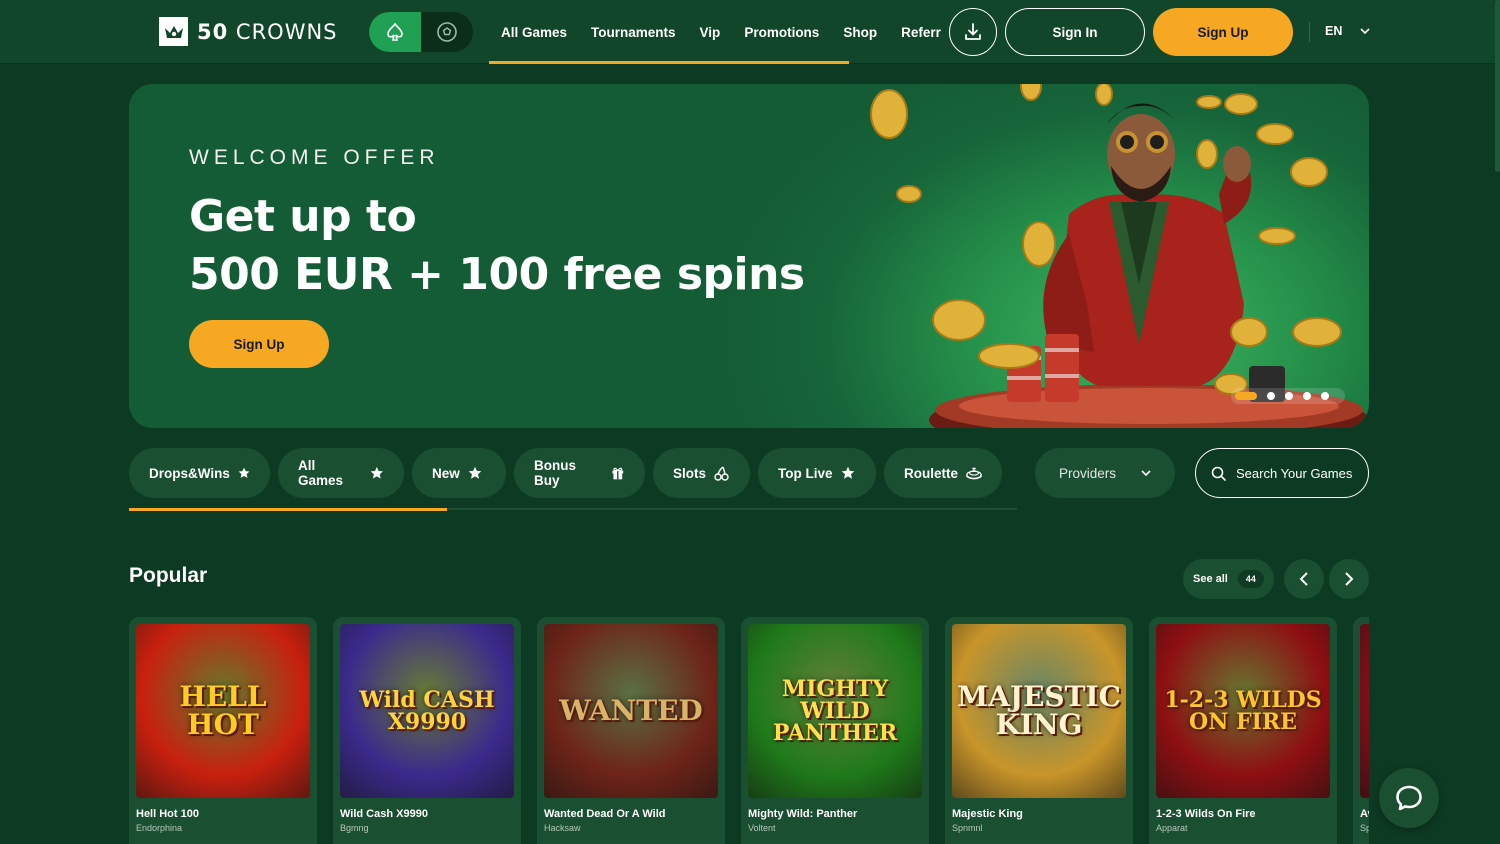  What do you see at coordinates (1364, 814) in the screenshot?
I see `game-title: Aviator` at bounding box center [1364, 814].